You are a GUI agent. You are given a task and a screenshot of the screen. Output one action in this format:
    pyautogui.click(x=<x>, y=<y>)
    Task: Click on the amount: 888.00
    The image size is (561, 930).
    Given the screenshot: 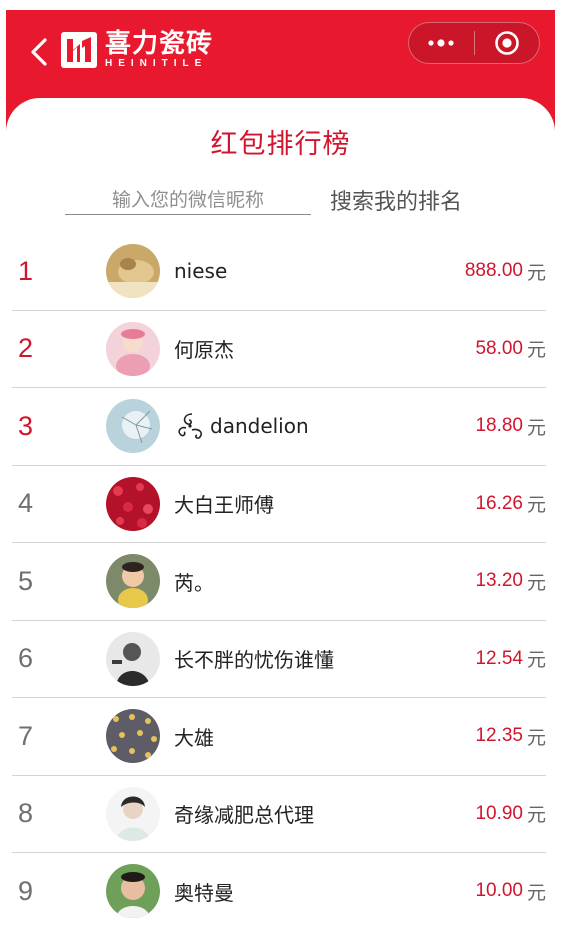 What is the action you would take?
    pyautogui.click(x=493, y=271)
    